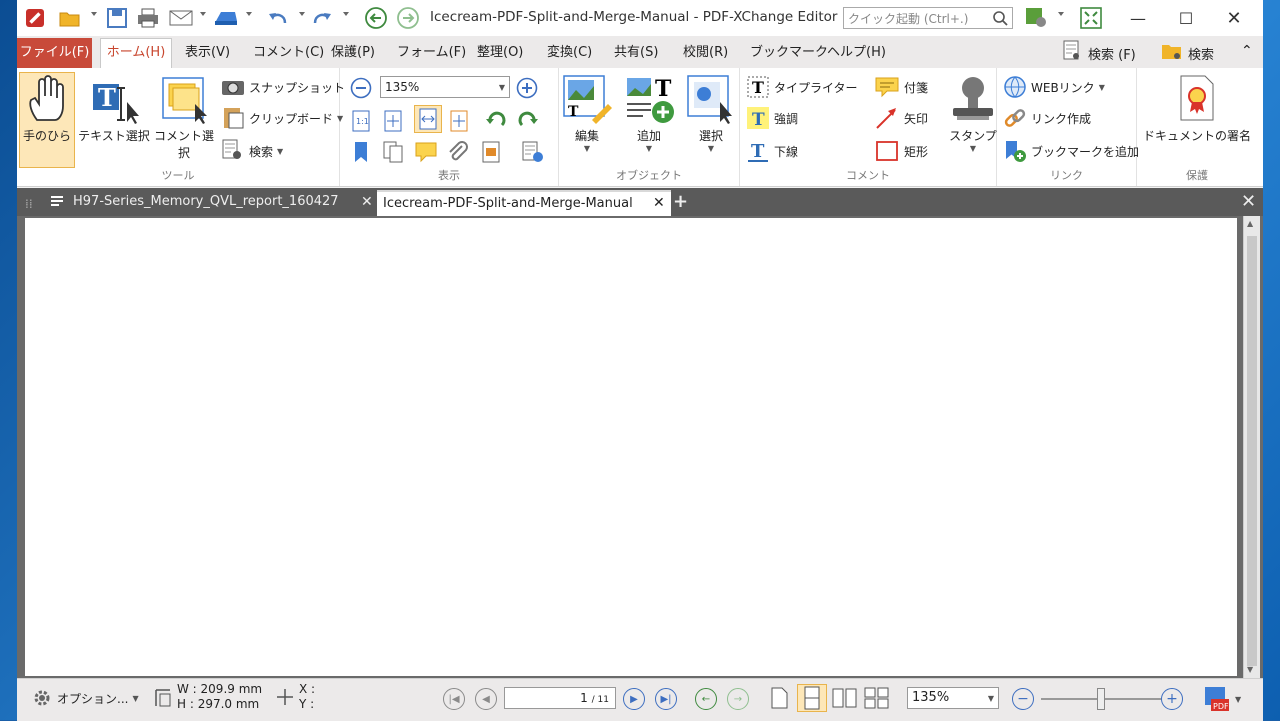 This screenshot has width=1280, height=721. What do you see at coordinates (569, 53) in the screenshot?
I see `menu-convert: 変換(C)` at bounding box center [569, 53].